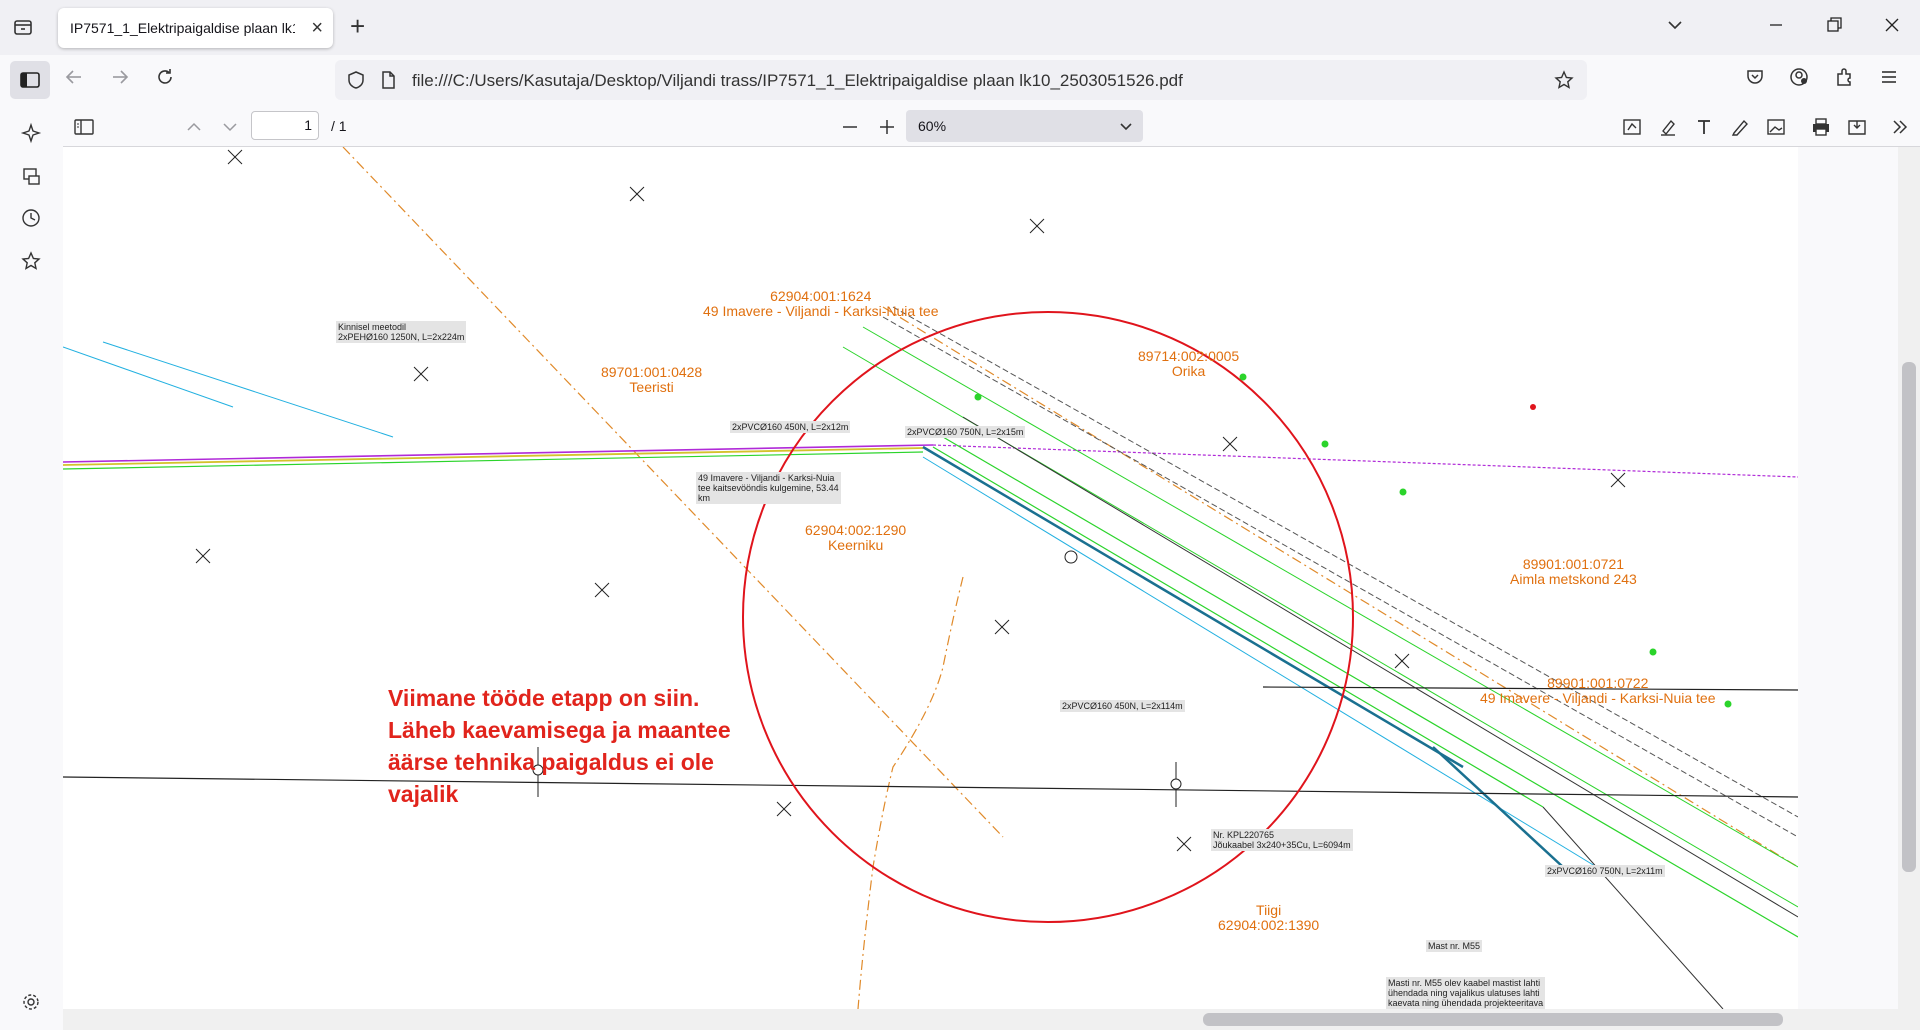  I want to click on drawing-label: 2xPVCØ160 450N, L=2x12m, so click(790, 427).